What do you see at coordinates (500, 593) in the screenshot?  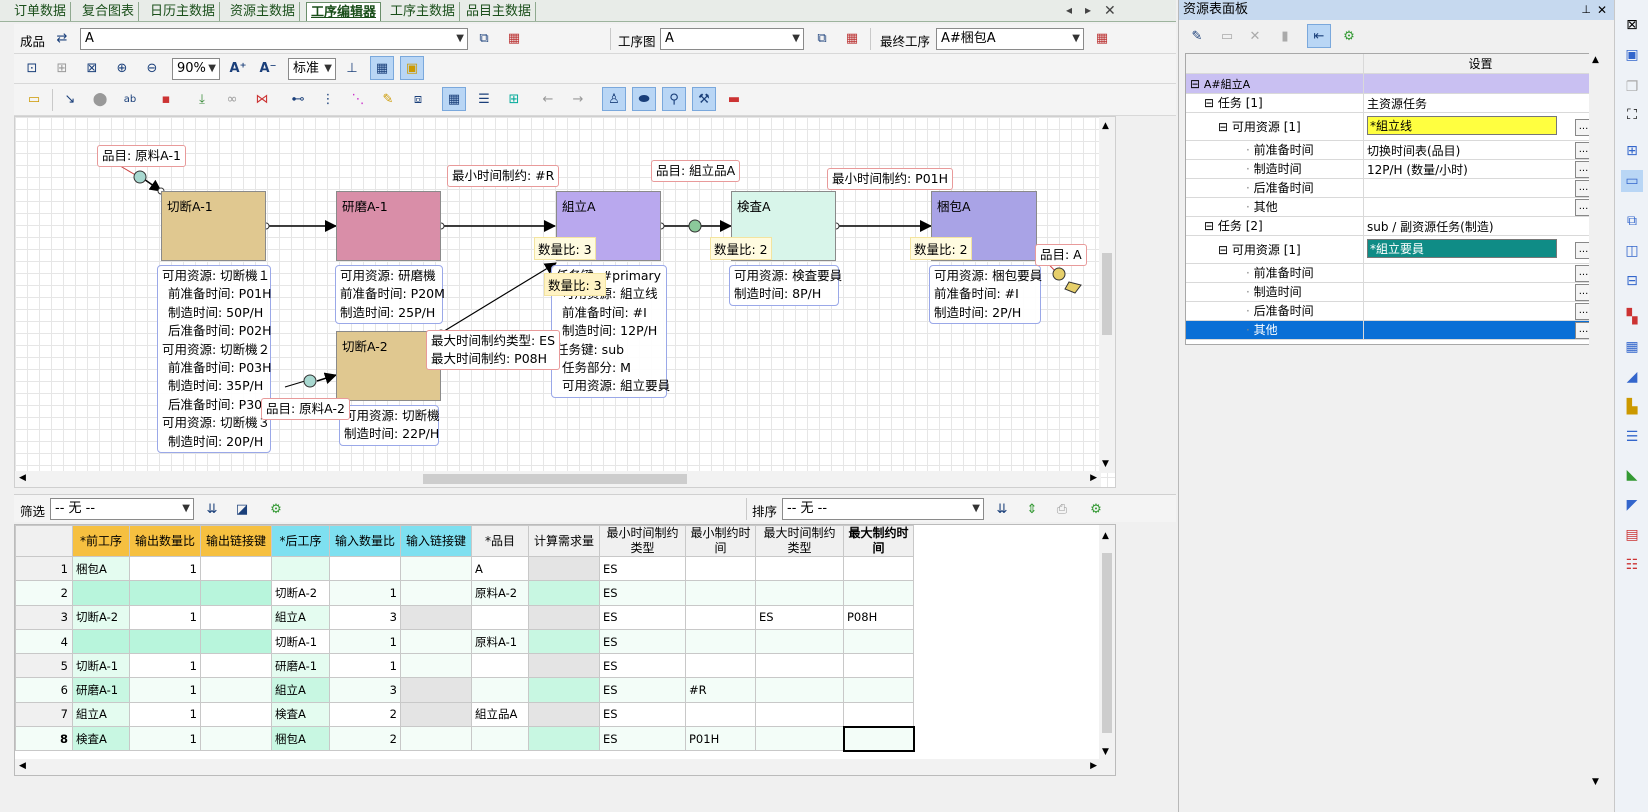 I see `grid-cell: 原料A-2` at bounding box center [500, 593].